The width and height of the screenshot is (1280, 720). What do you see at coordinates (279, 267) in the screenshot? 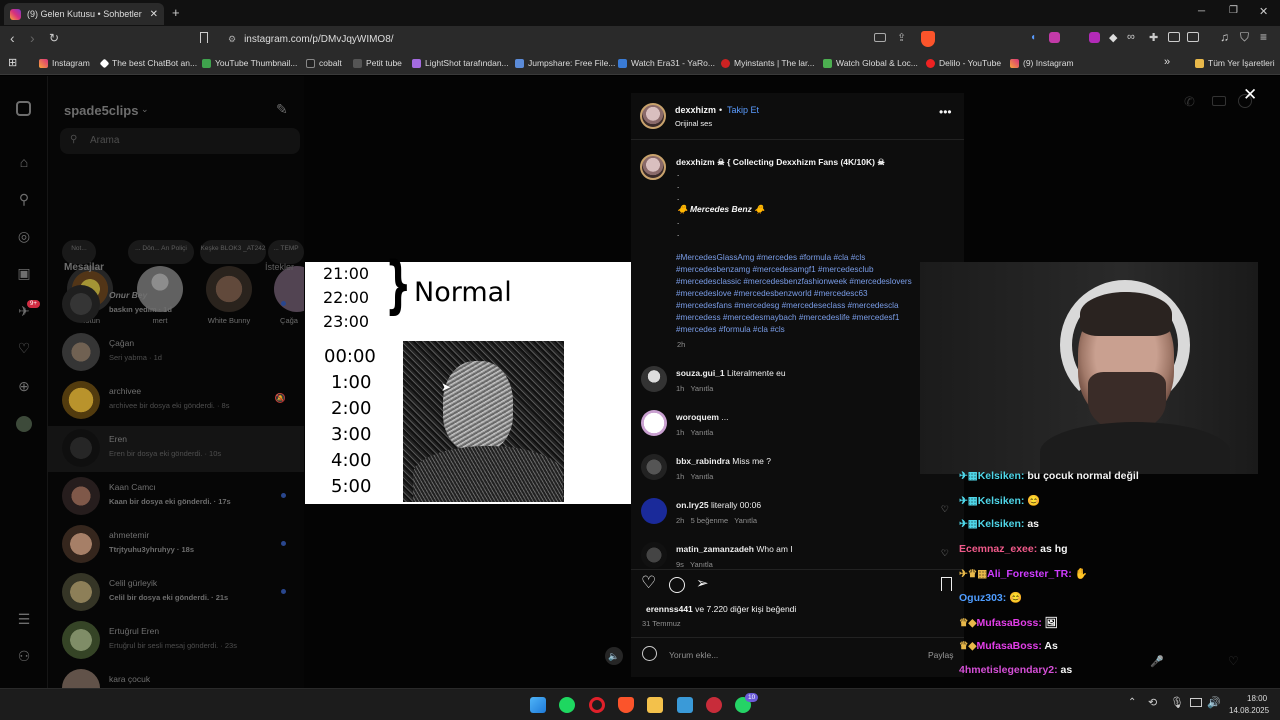
I see `requests-link: İstekler` at bounding box center [279, 267].